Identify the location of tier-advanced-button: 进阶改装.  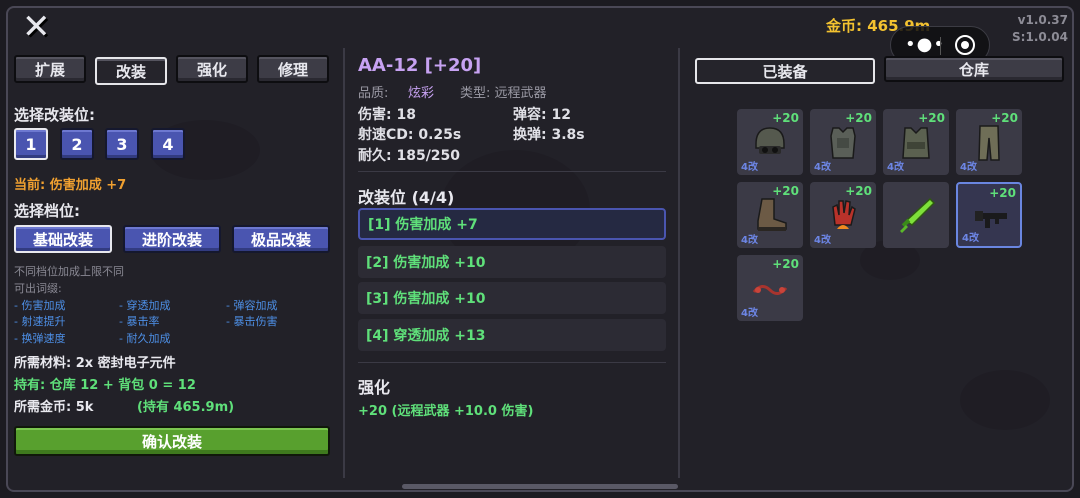
(172, 239).